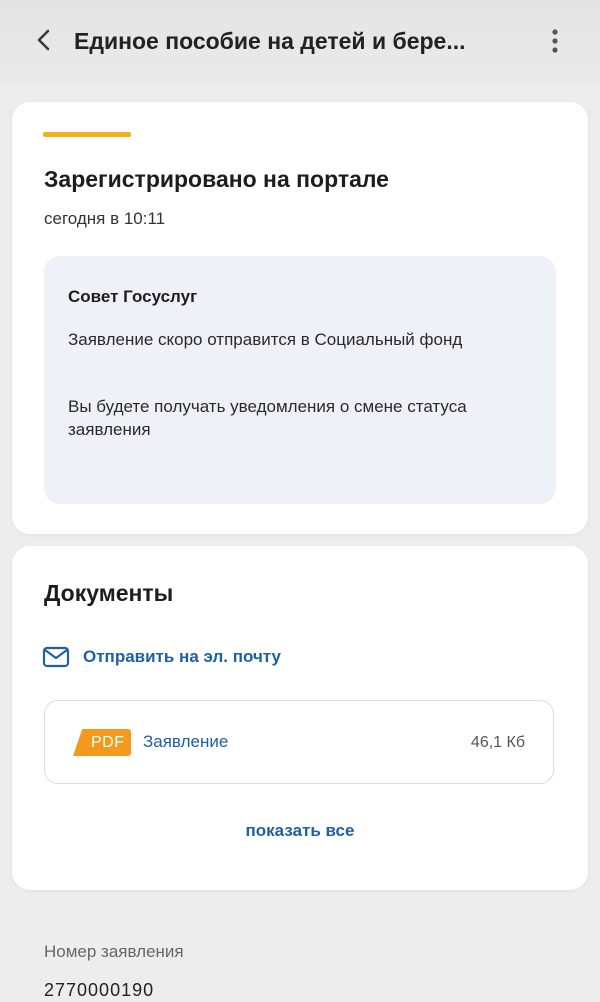 The width and height of the screenshot is (600, 1002). I want to click on status-timestamp: сегодня в 10:11, so click(105, 218).